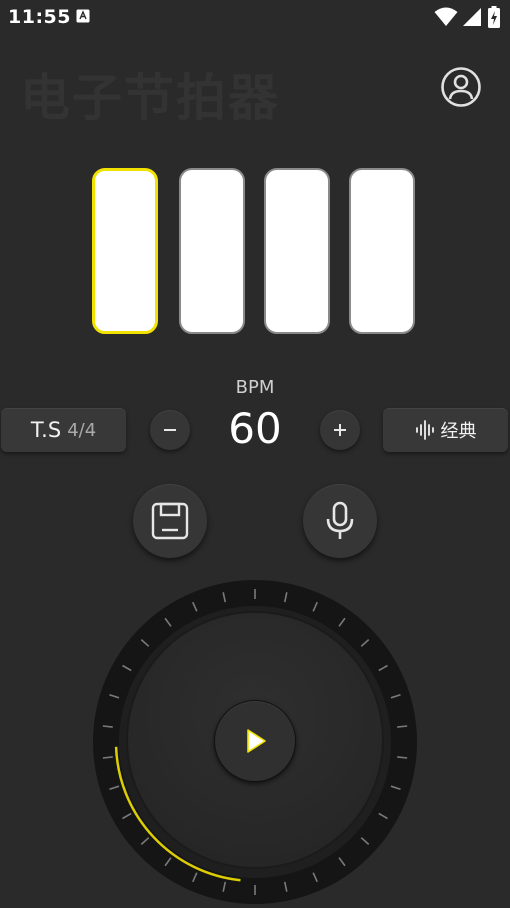 Image resolution: width=510 pixels, height=908 pixels. Describe the element at coordinates (472, 17) in the screenshot. I see `signal-icon` at that location.